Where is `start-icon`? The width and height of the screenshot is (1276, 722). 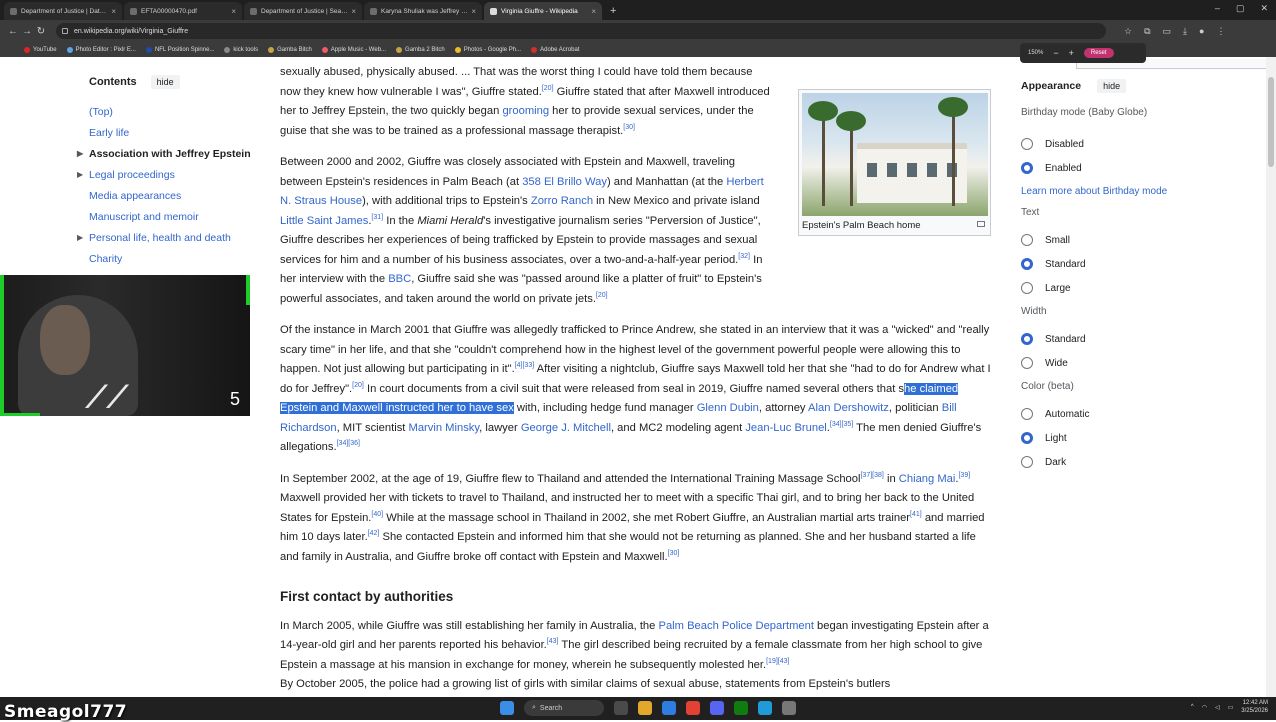
start-icon is located at coordinates (507, 708).